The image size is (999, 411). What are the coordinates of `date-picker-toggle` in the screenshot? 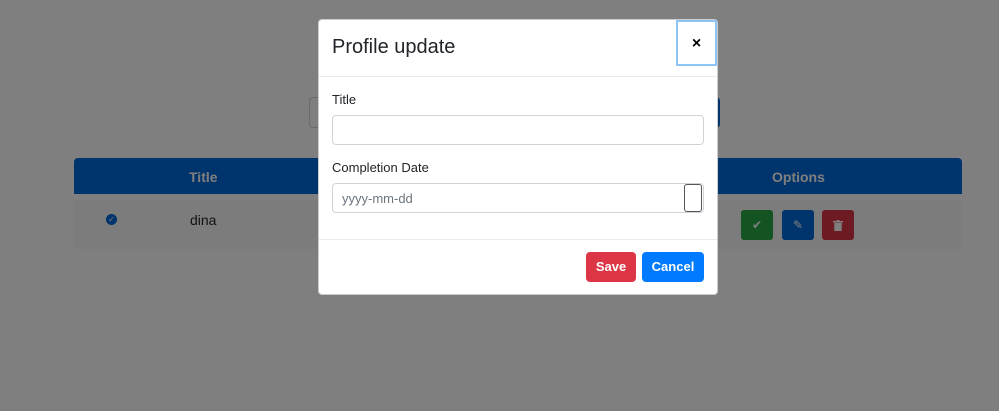 It's located at (693, 198).